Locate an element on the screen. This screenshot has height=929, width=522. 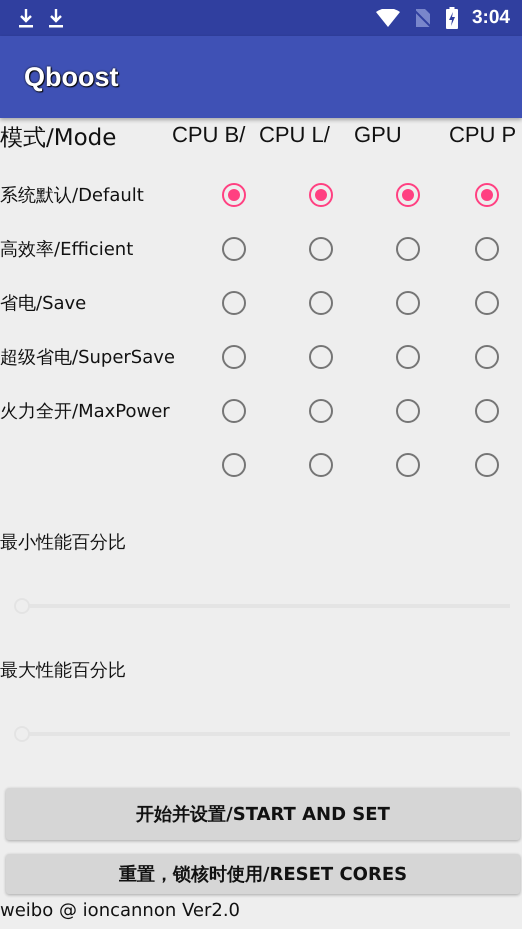
mode-label: 省电/Save is located at coordinates (43, 303).